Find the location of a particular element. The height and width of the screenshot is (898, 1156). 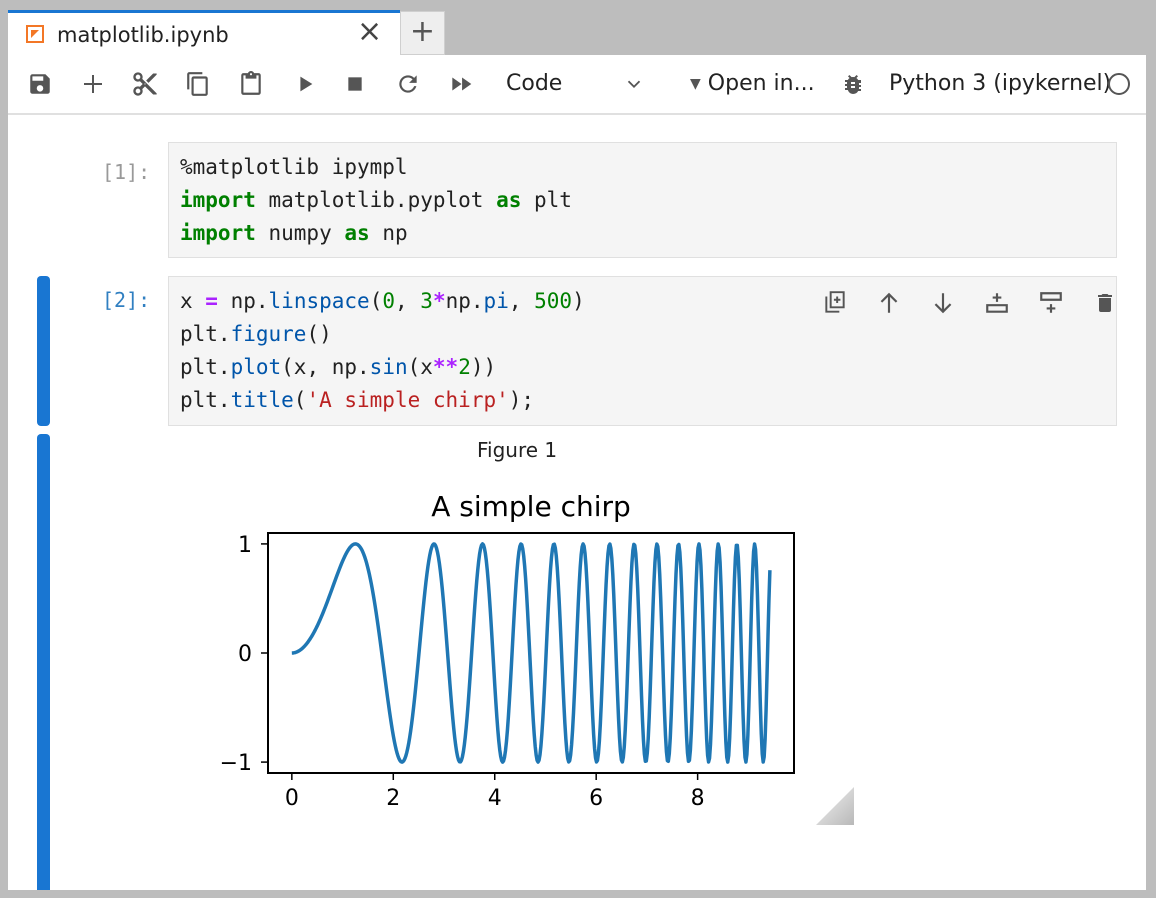

copy-button is located at coordinates (198, 84).